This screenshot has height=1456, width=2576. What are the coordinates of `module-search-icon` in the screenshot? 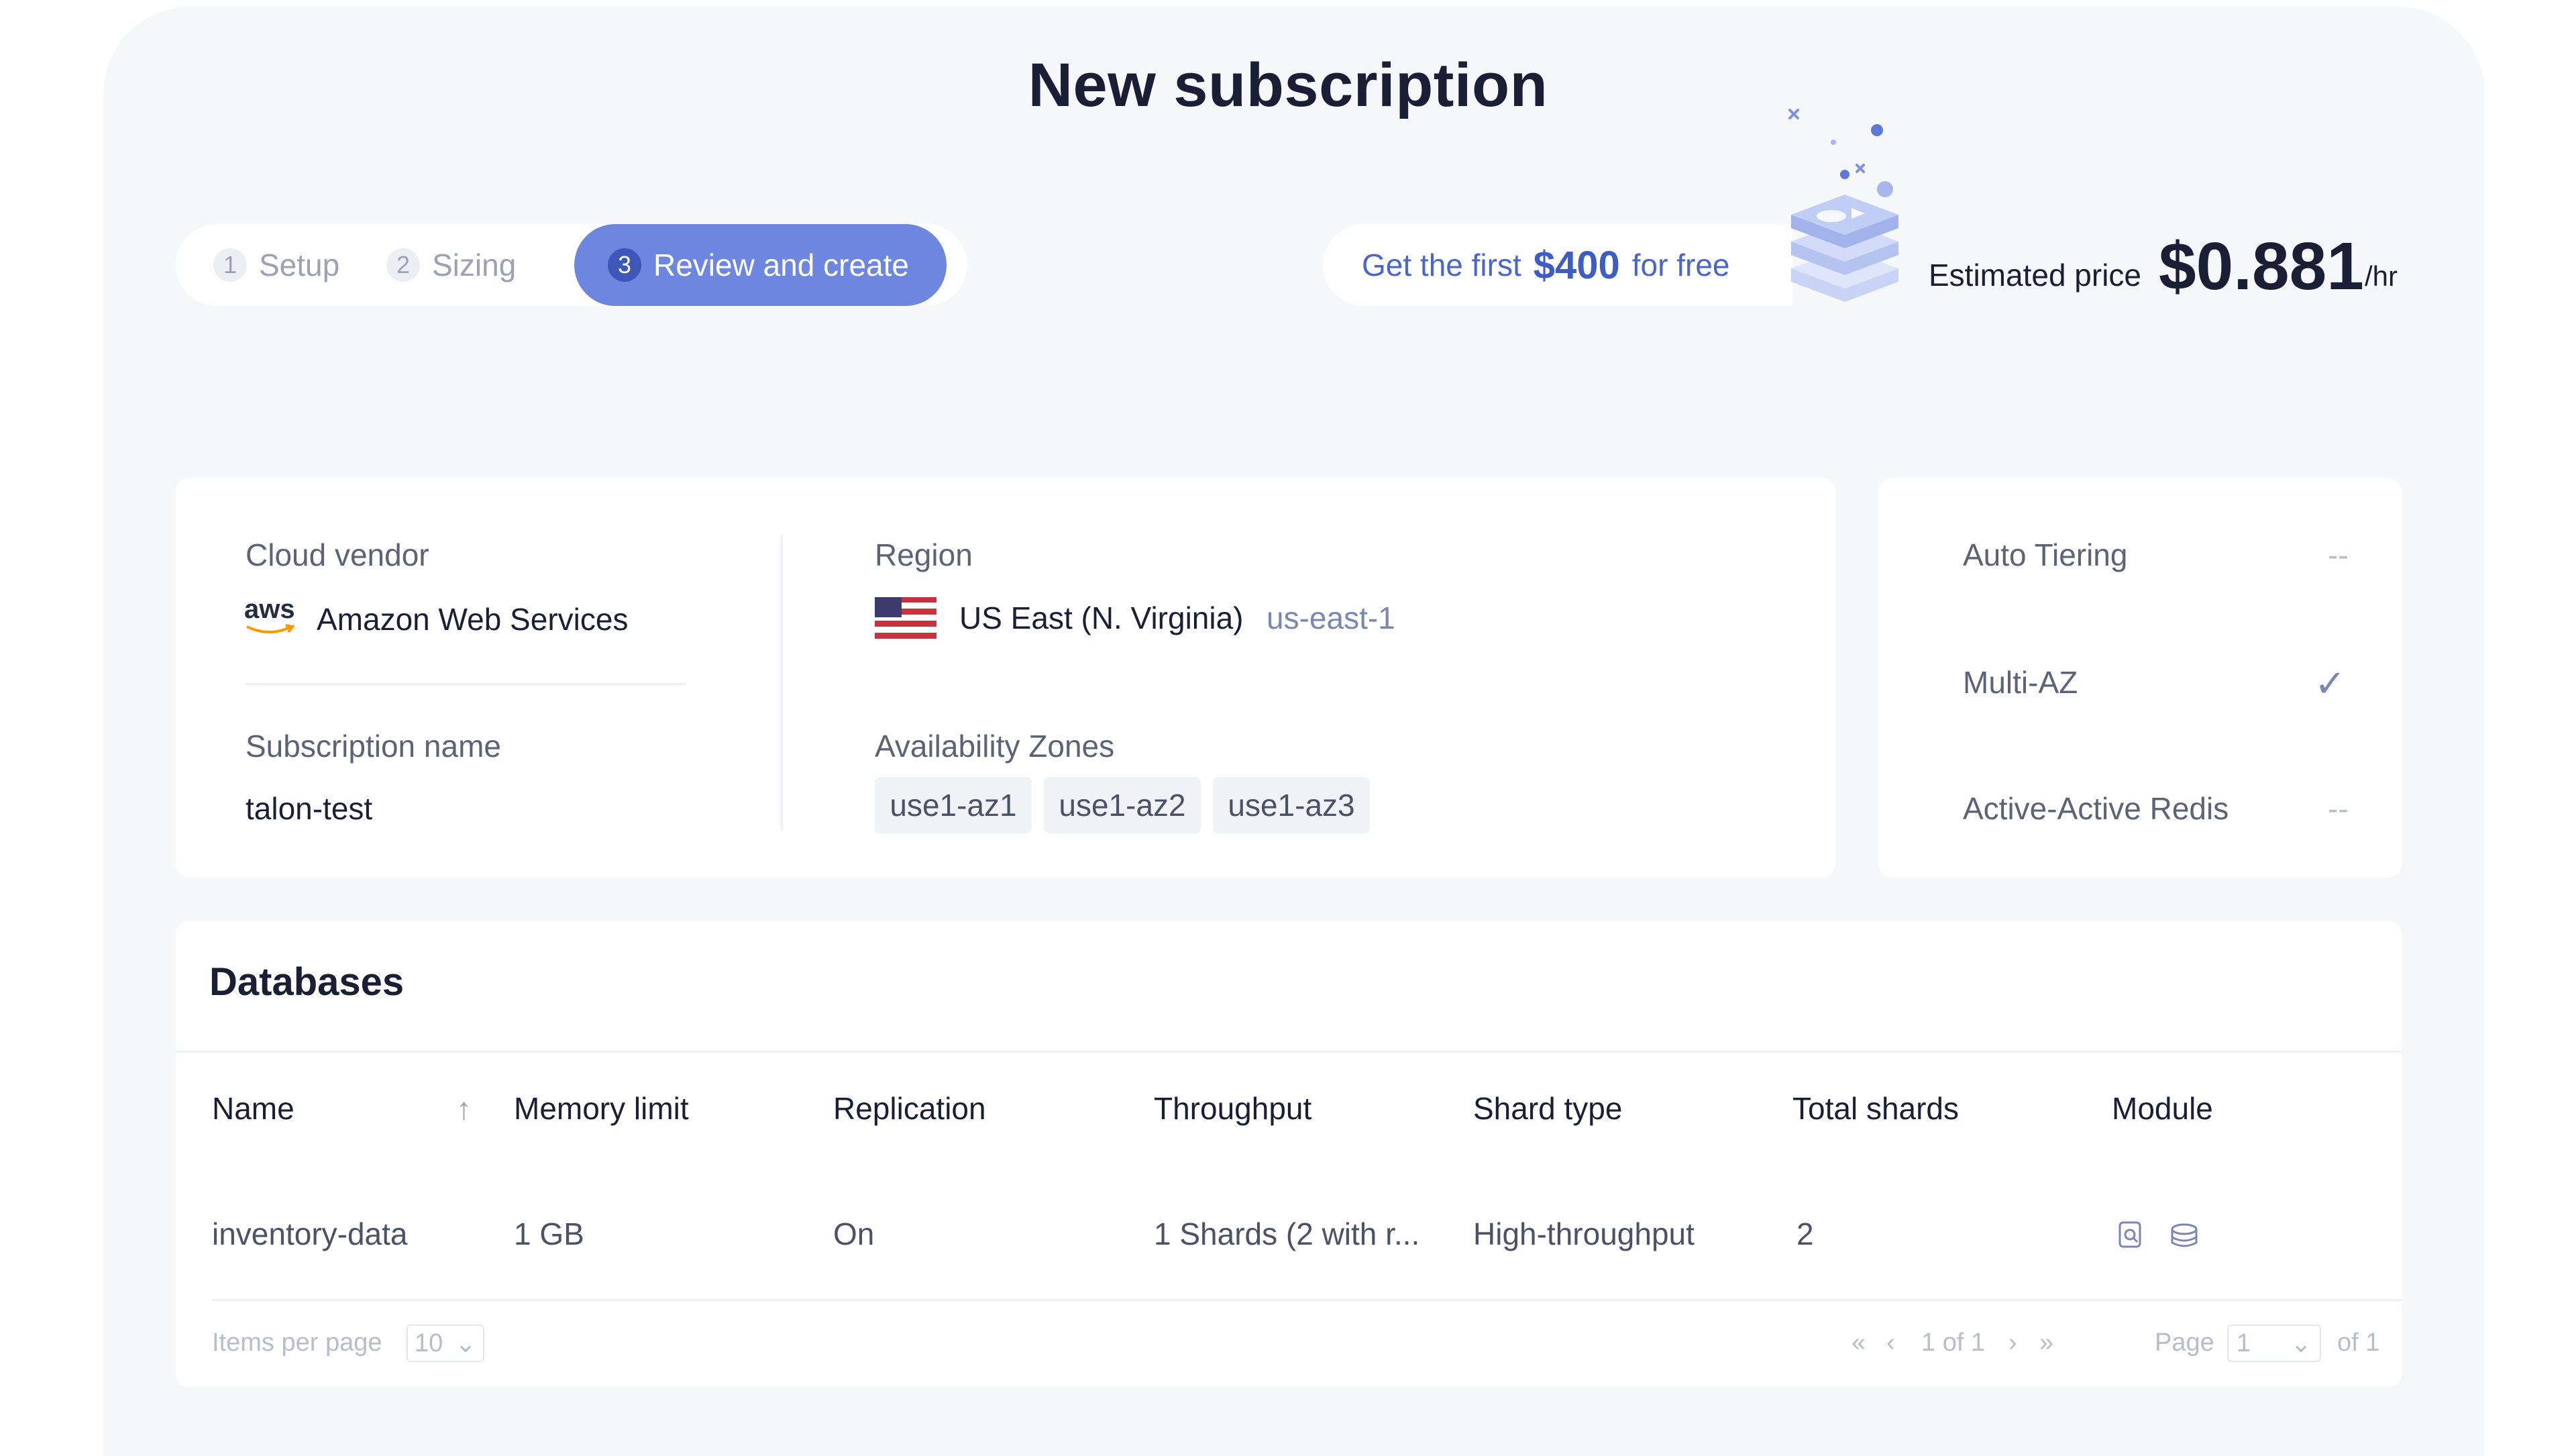 It's located at (2131, 1236).